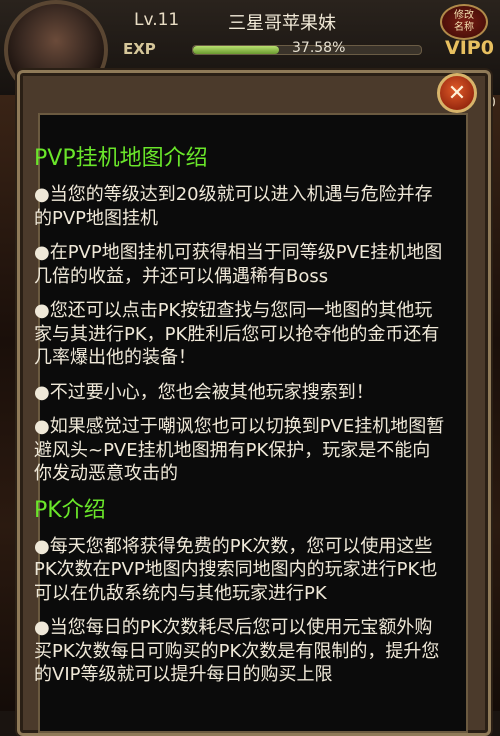  Describe the element at coordinates (204, 392) in the screenshot. I see `list-item: ●不过要小心，您也会被其他玩家搜索到！` at that location.